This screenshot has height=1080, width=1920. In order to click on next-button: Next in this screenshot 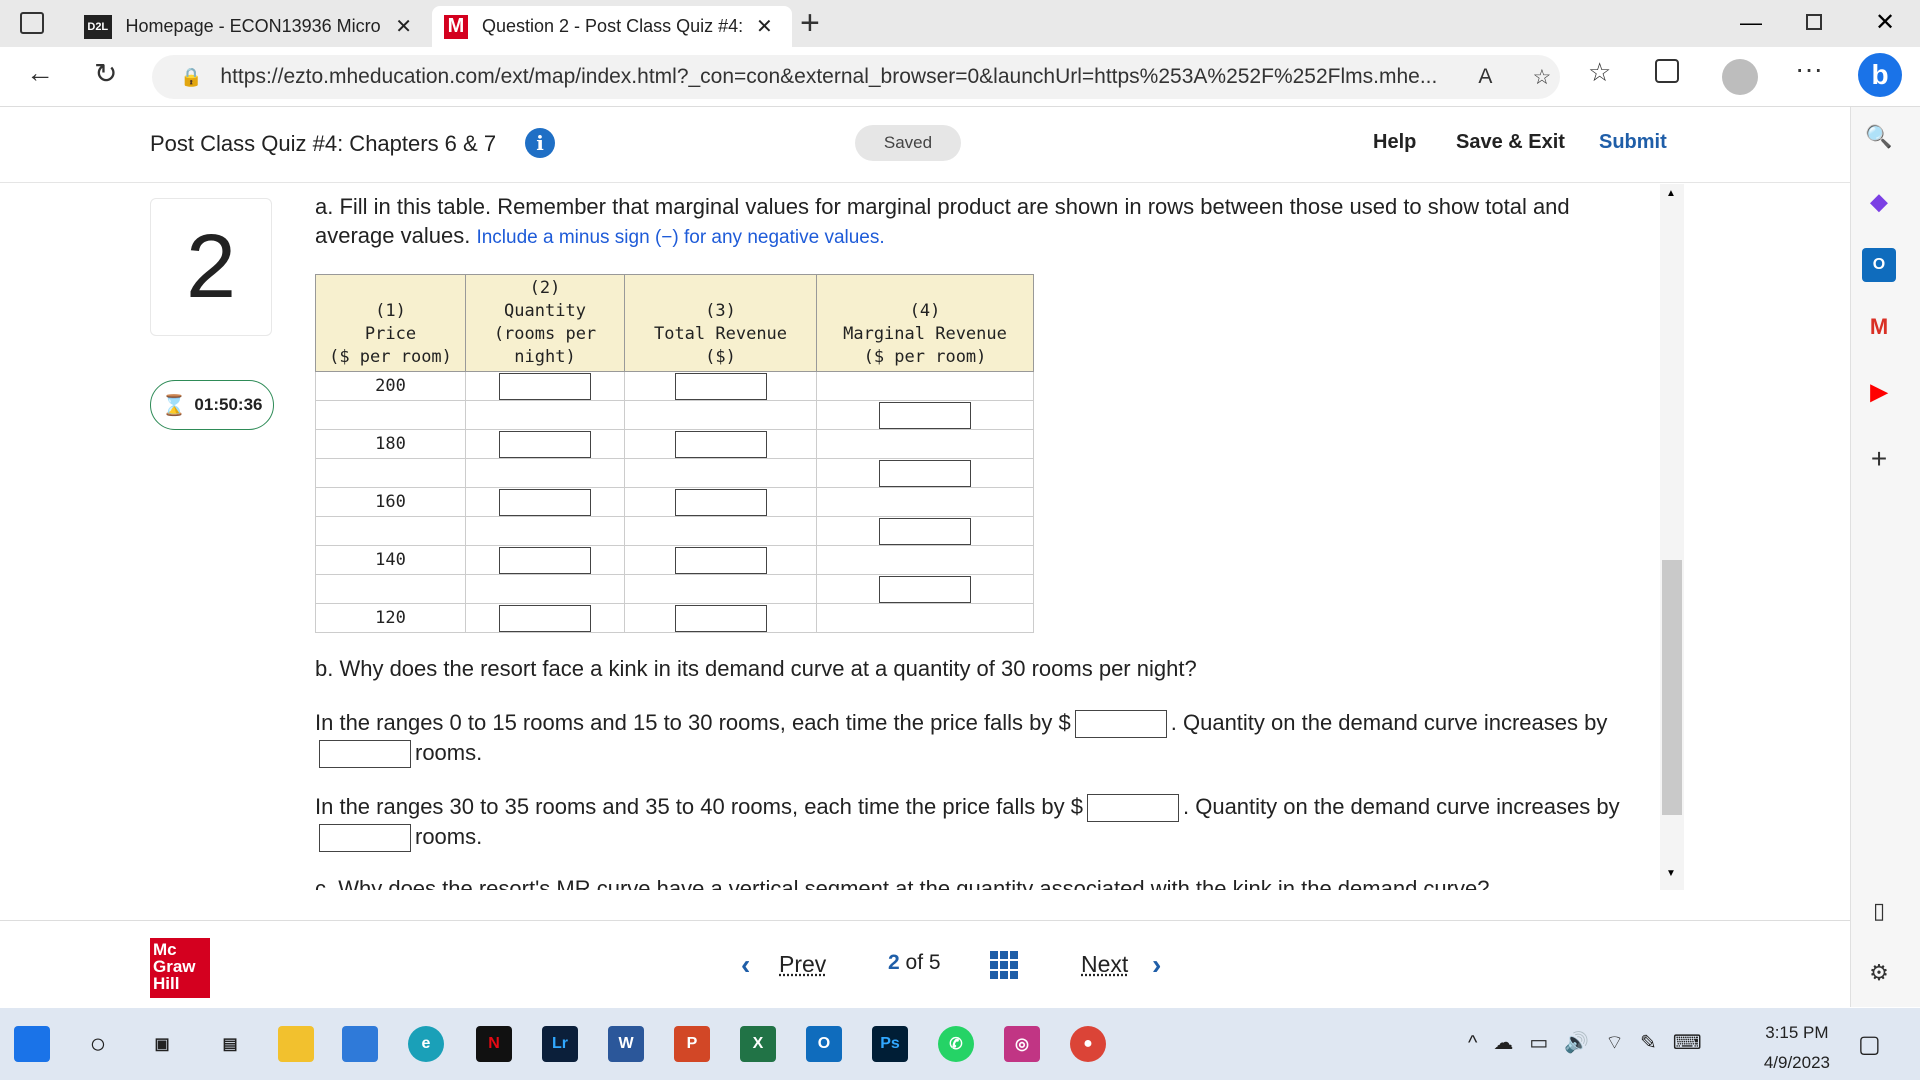, I will do `click(1104, 964)`.